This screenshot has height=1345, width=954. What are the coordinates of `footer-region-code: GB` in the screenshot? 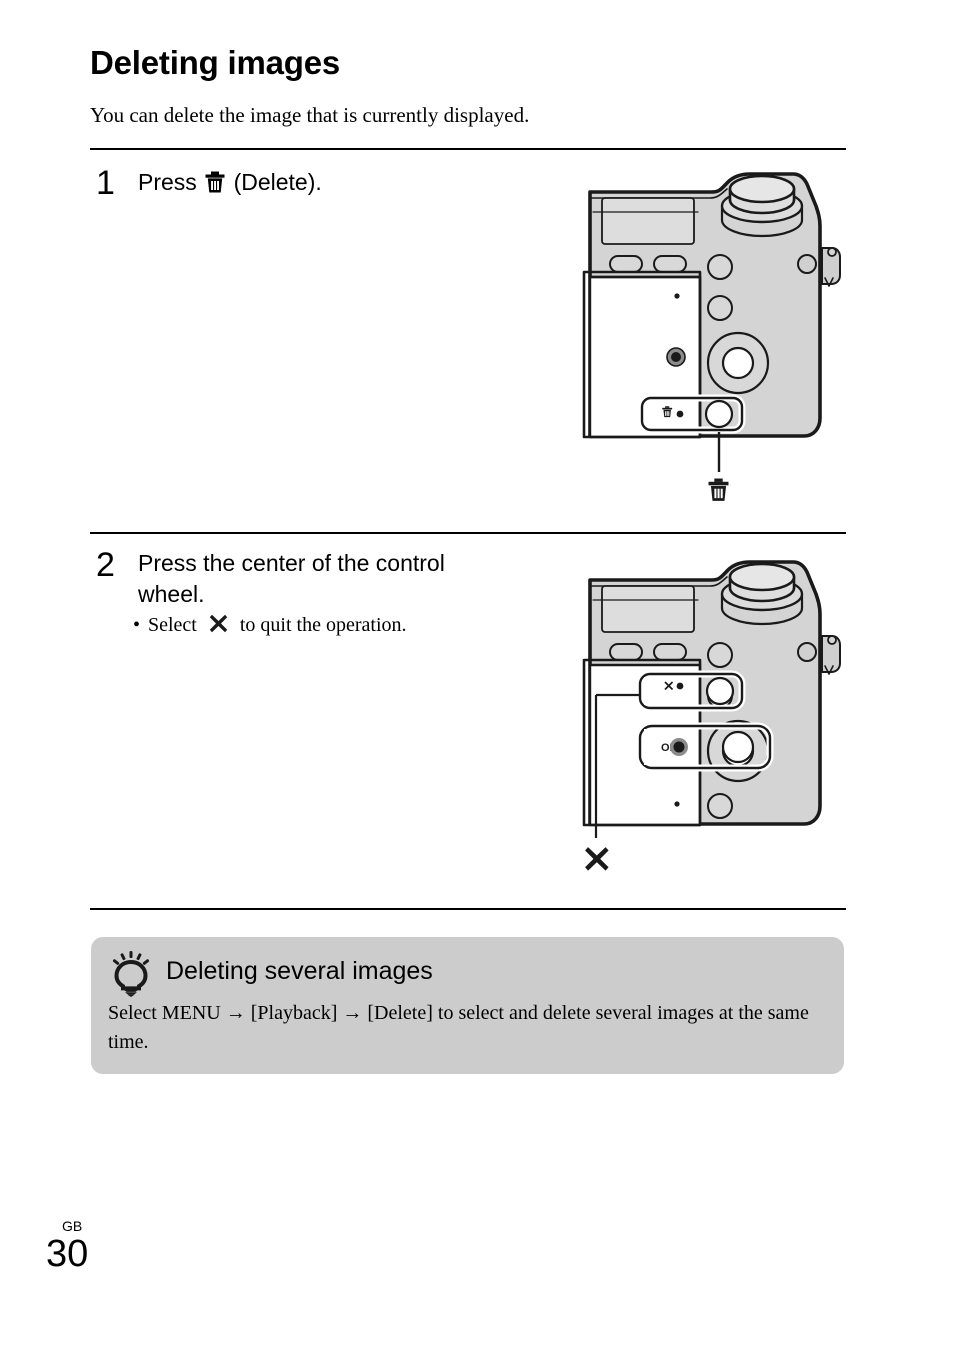 It's located at (72, 1226).